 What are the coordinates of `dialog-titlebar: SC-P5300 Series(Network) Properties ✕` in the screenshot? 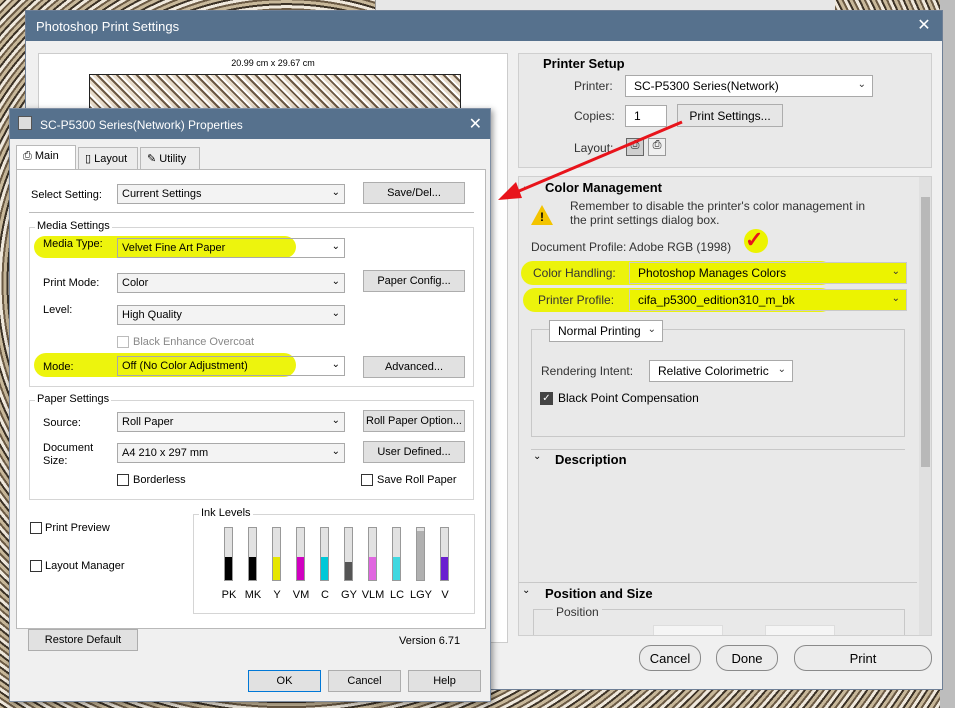 It's located at (250, 124).